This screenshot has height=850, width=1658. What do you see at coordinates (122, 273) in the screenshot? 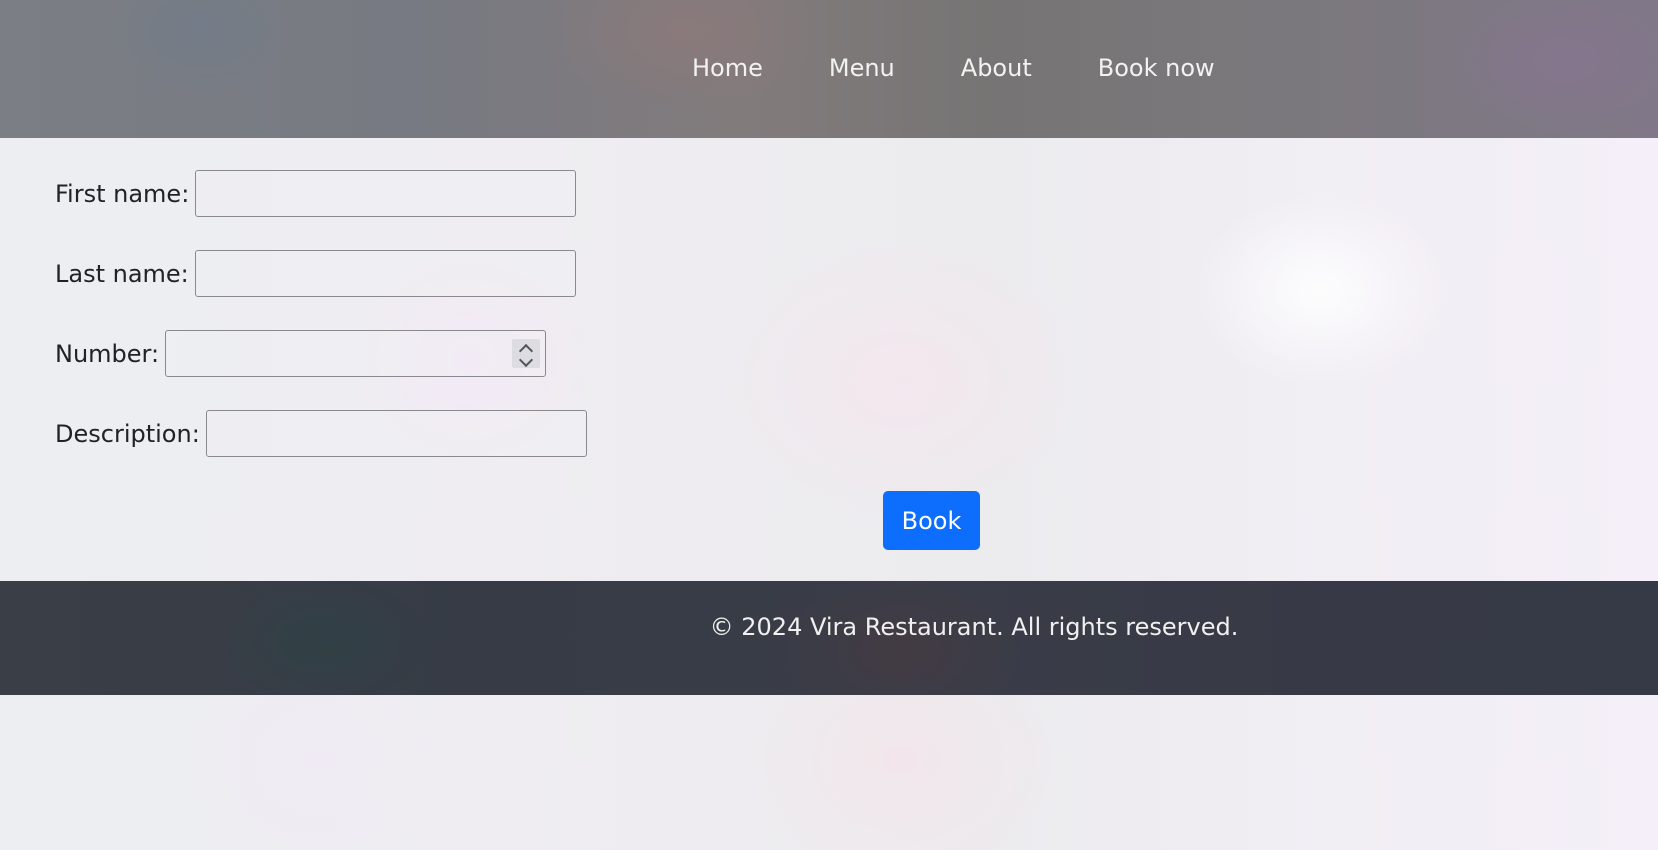
I see `last-name-label: Last name:` at bounding box center [122, 273].